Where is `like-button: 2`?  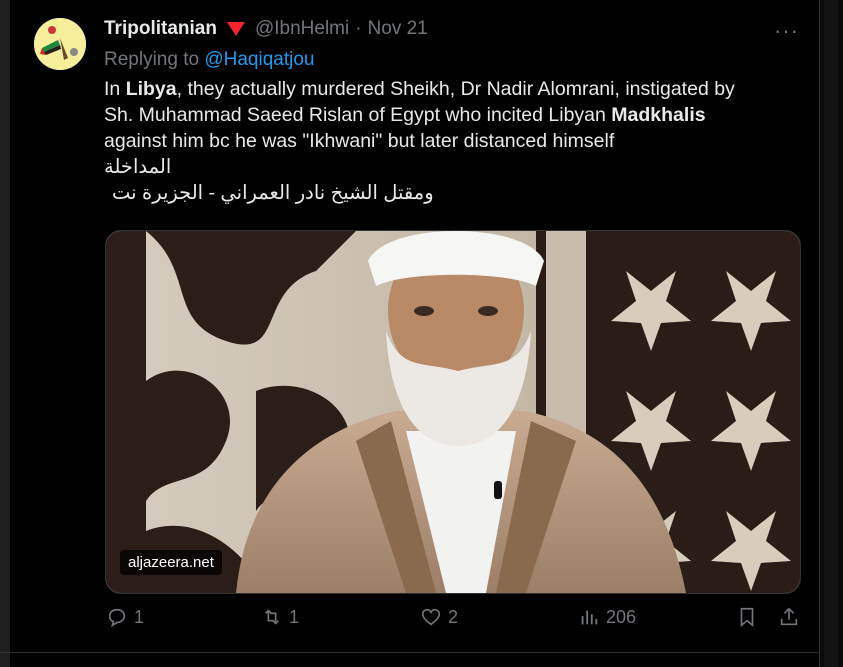
like-button: 2 is located at coordinates (439, 617).